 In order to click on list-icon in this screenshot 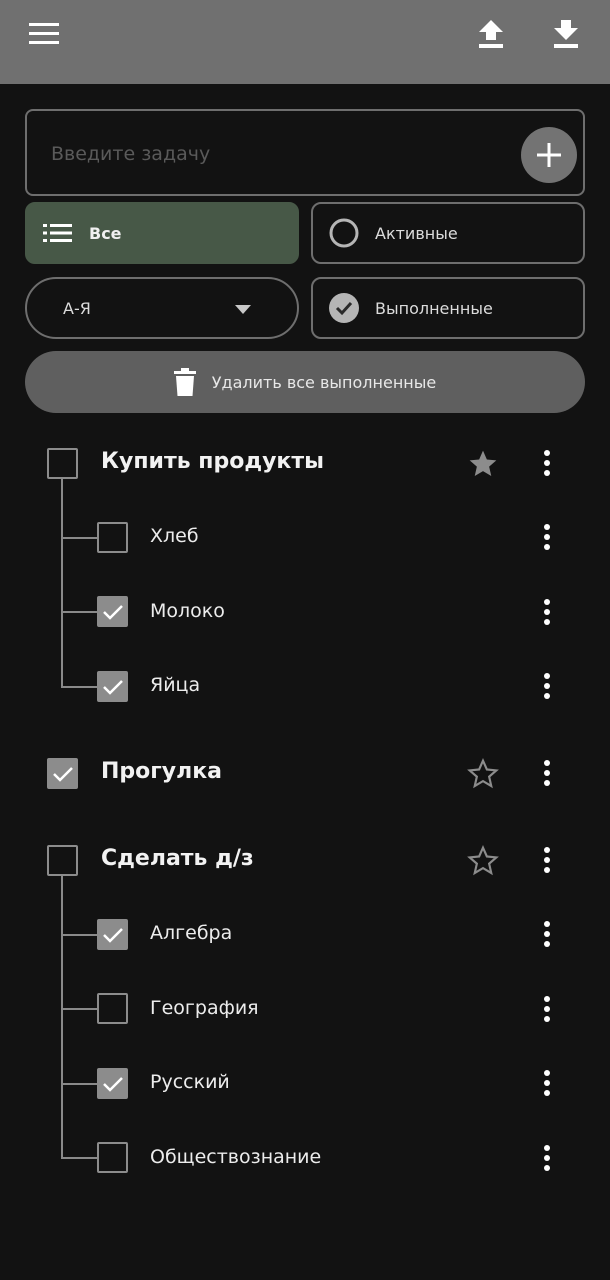, I will do `click(58, 233)`.